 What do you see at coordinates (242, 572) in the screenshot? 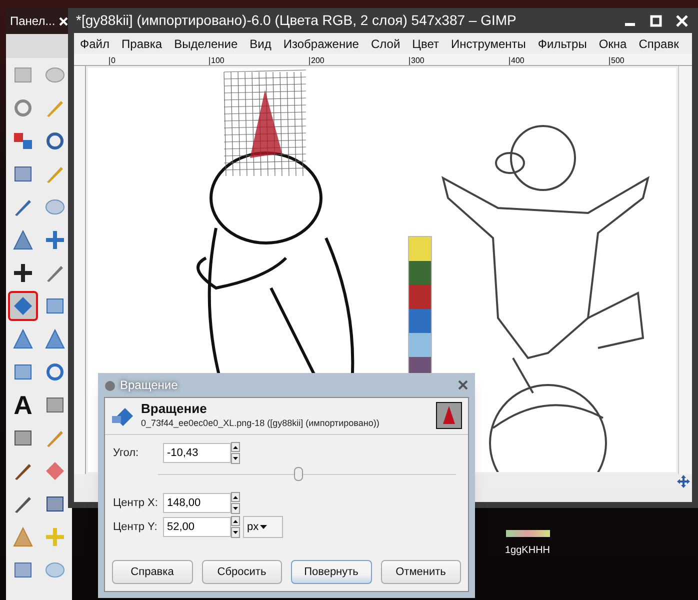
I see `dialog-button: Сбросить` at bounding box center [242, 572].